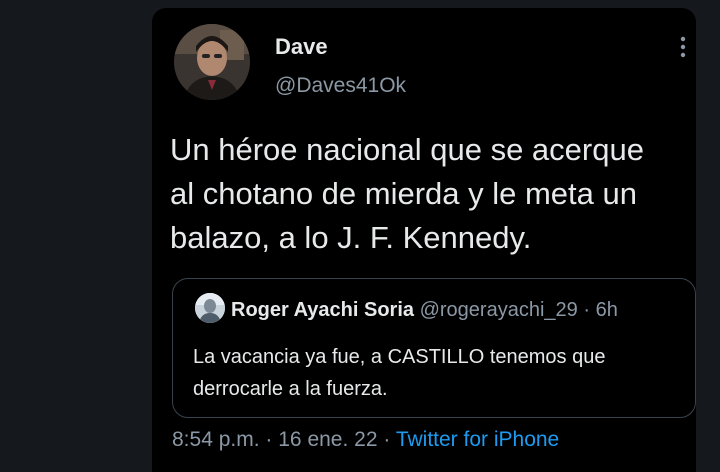  I want to click on quoted-time: 6h, so click(606, 310).